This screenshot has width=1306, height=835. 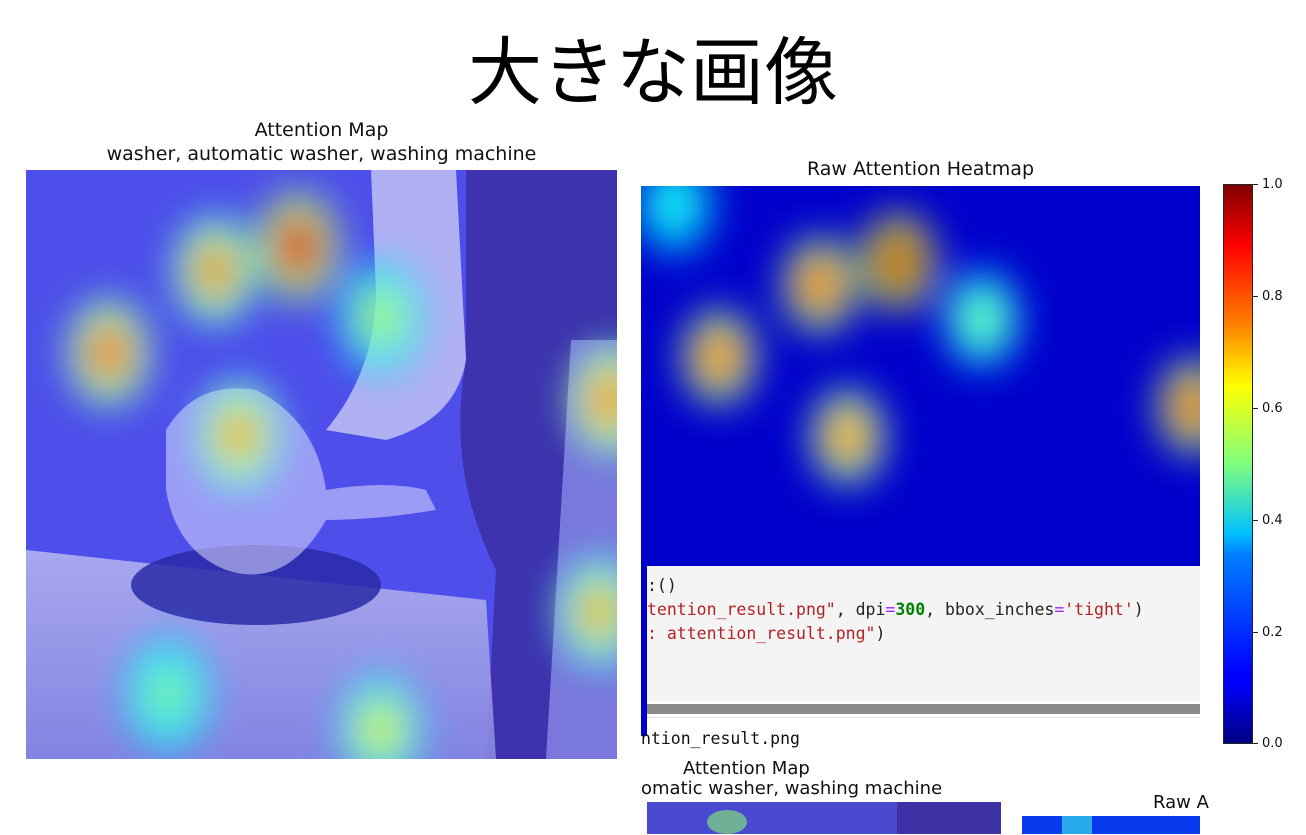 I want to click on colorbar-svg, so click(x=1238, y=464).